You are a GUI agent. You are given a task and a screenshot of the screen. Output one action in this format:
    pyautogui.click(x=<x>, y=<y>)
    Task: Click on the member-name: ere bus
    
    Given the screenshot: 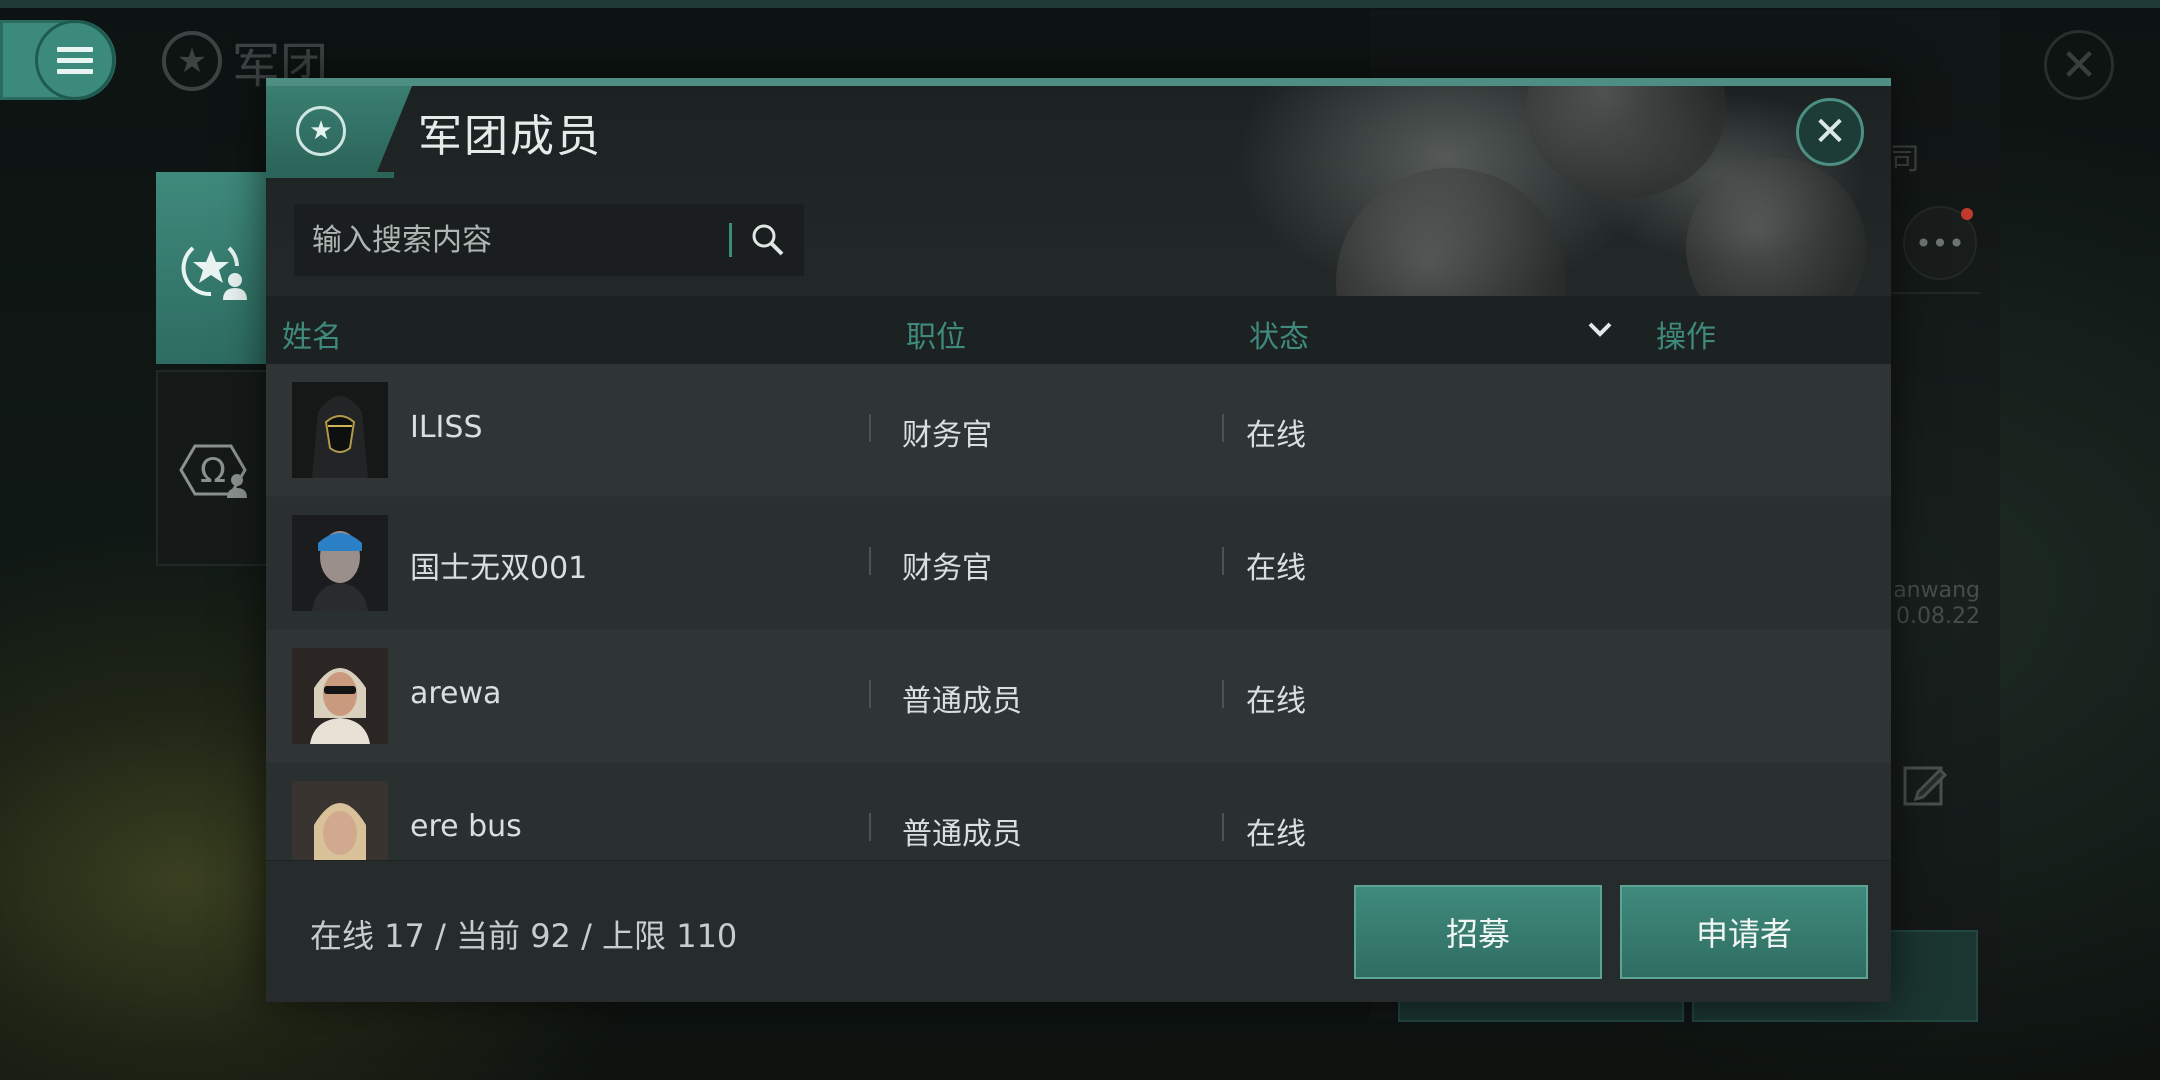 What is the action you would take?
    pyautogui.click(x=466, y=826)
    